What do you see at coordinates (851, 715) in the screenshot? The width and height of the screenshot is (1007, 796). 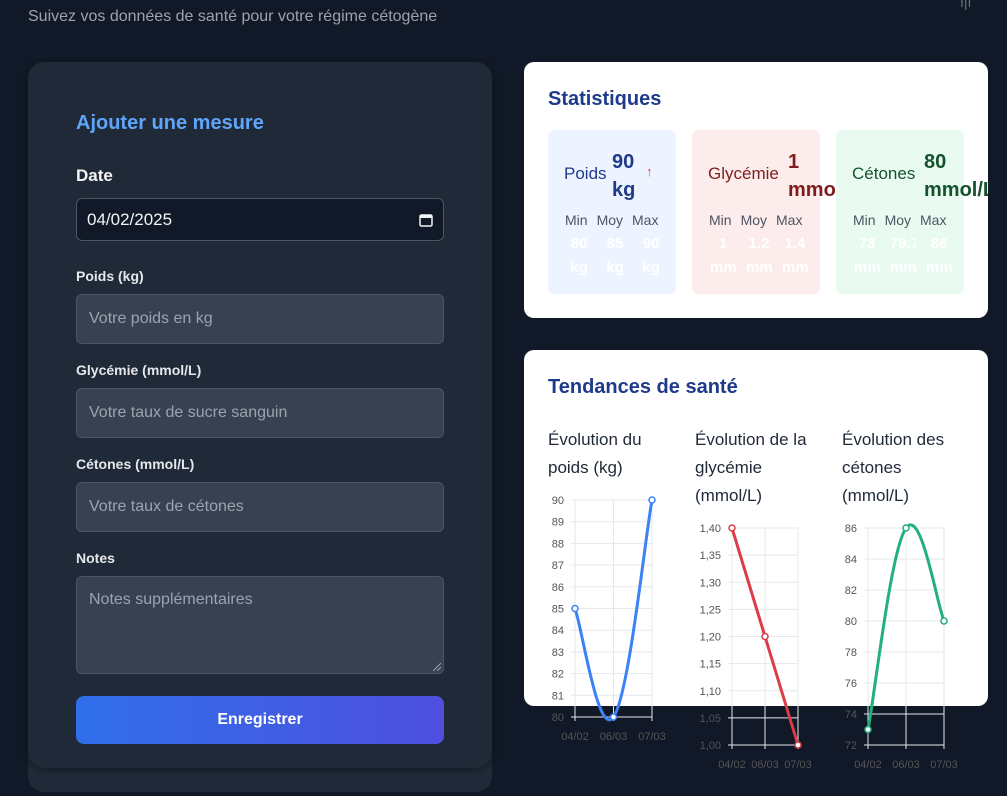 I see `ketones-y-tick: 74` at bounding box center [851, 715].